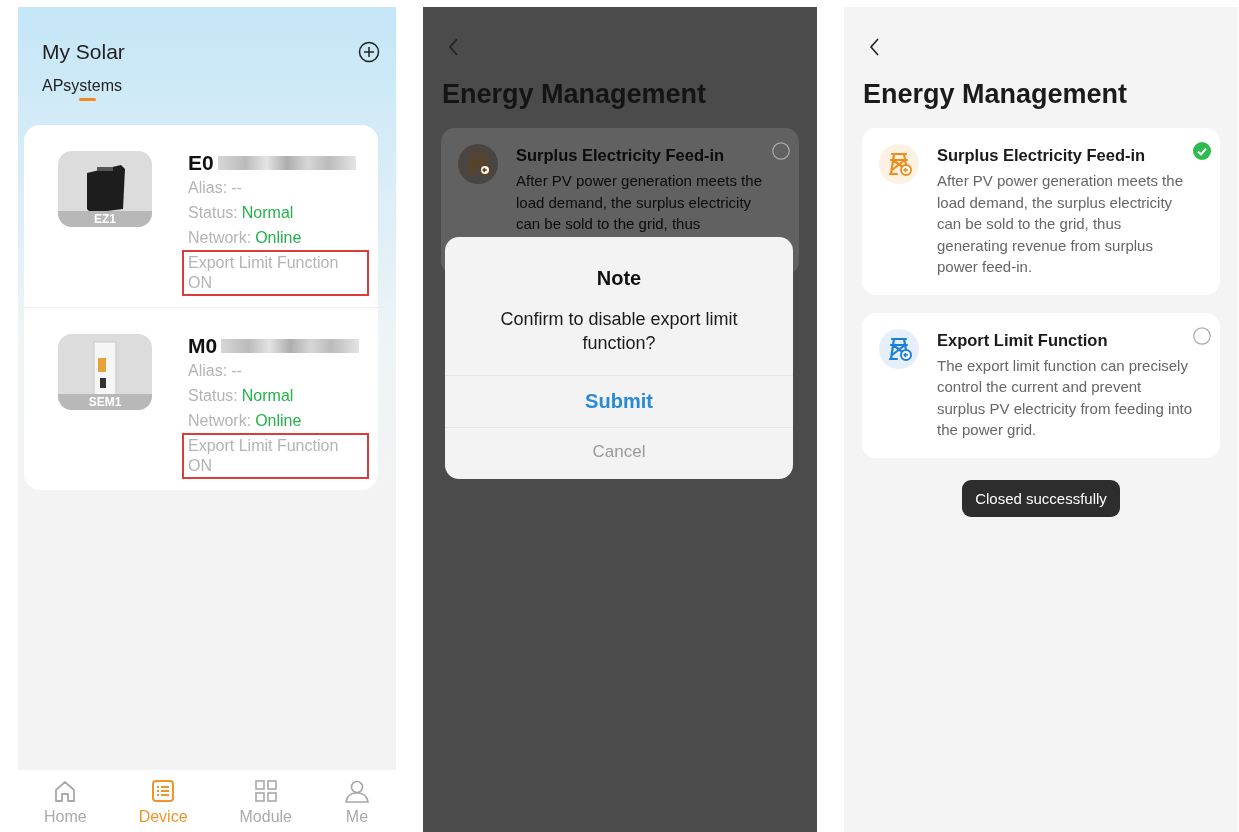 The width and height of the screenshot is (1239, 832). Describe the element at coordinates (369, 52) in the screenshot. I see `add-icon` at that location.